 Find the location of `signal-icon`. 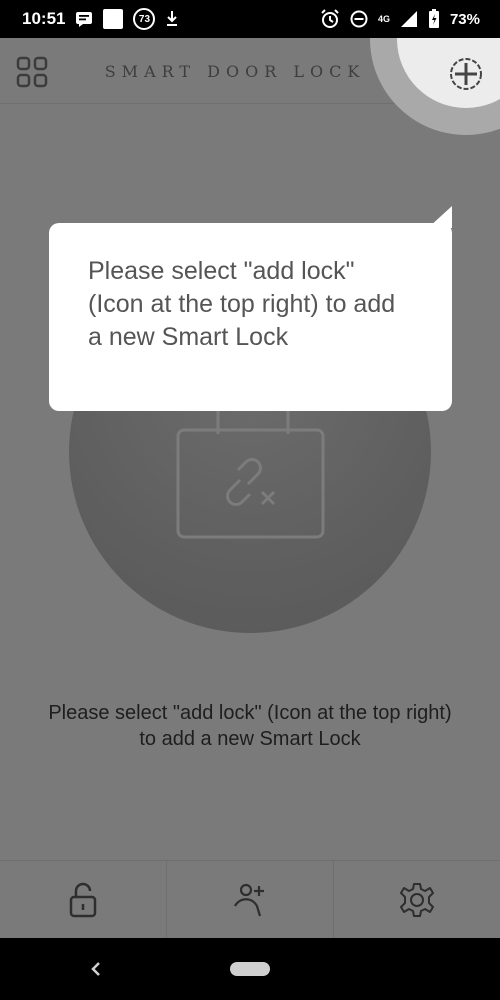

signal-icon is located at coordinates (409, 19).